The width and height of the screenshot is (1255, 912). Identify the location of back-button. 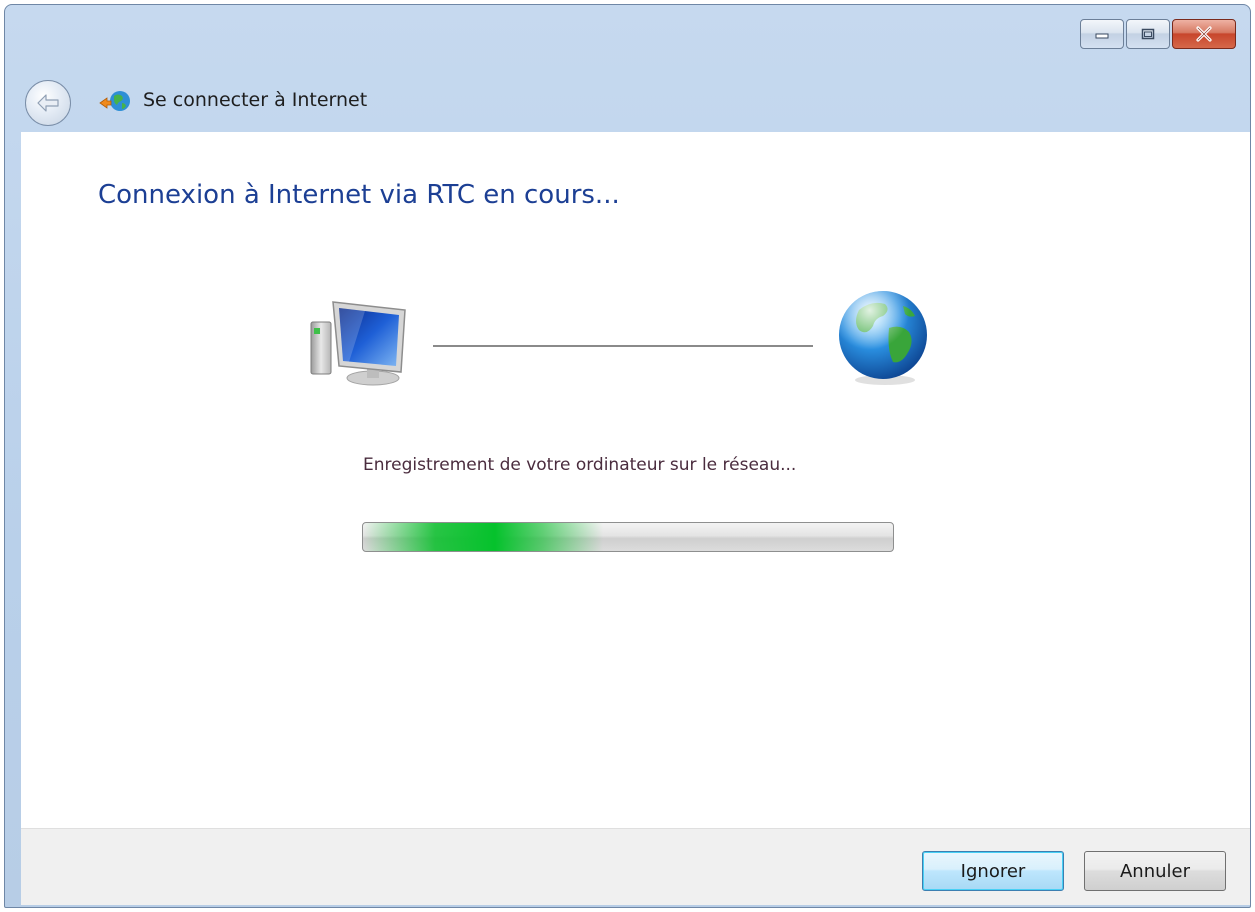
(48, 103).